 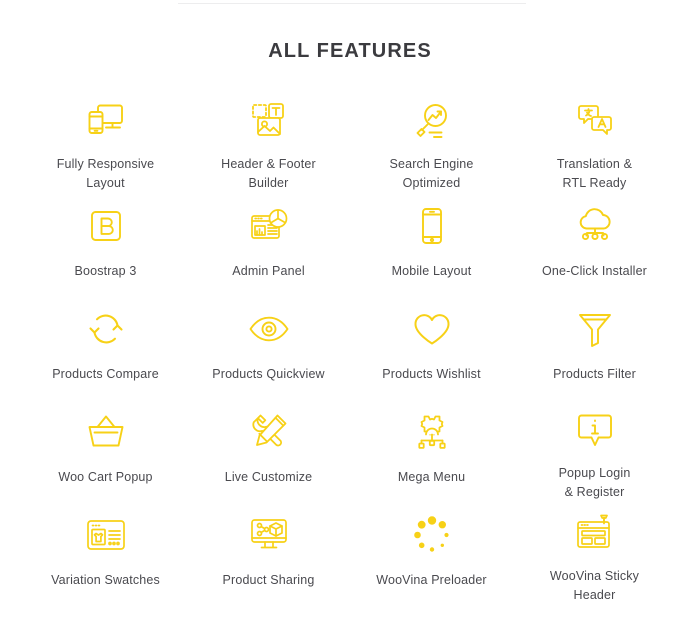 I want to click on feature-label: Admin Panel, so click(x=268, y=271).